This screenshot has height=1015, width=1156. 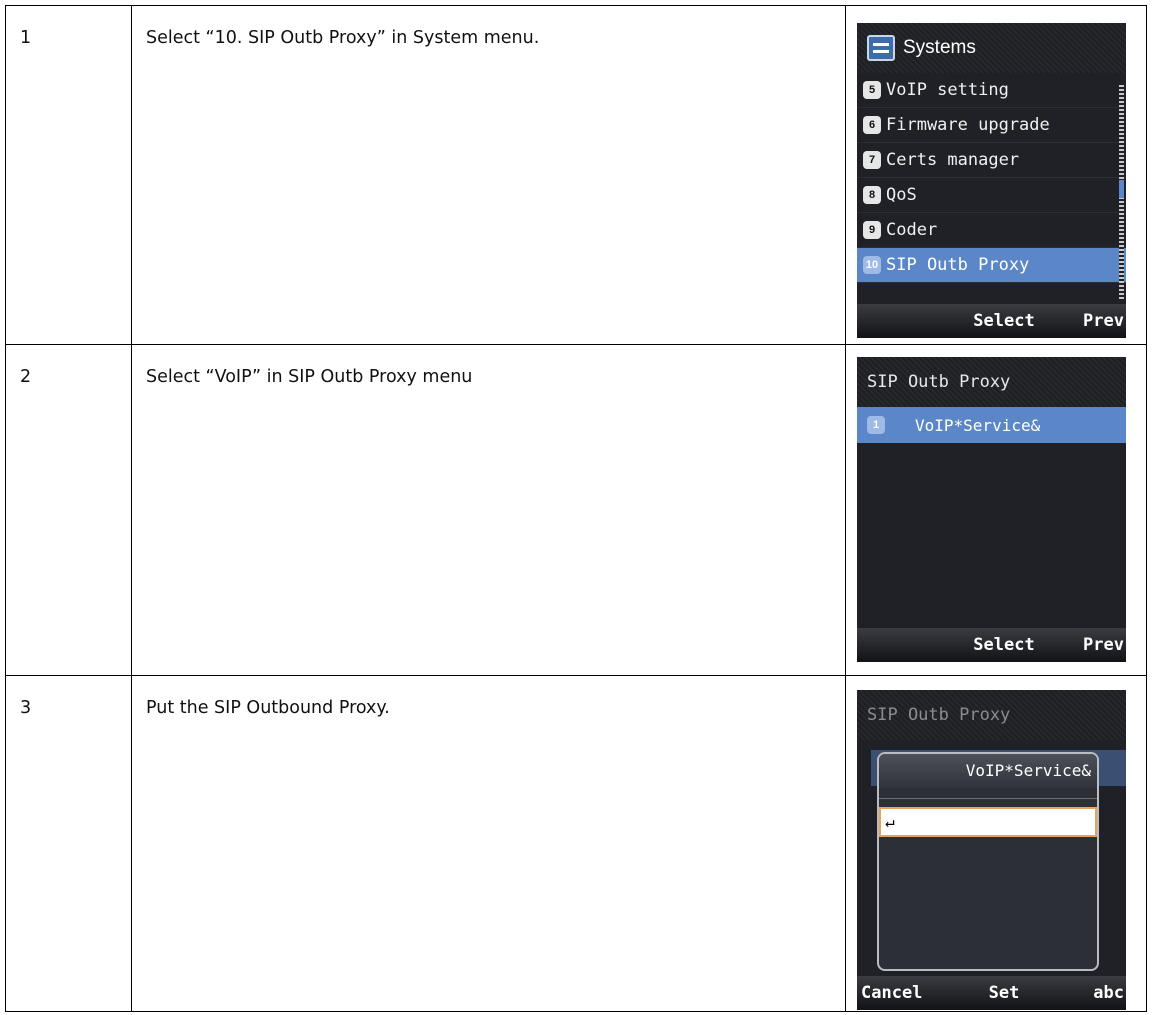 I want to click on menu-item: 8 QoS, so click(x=991, y=195).